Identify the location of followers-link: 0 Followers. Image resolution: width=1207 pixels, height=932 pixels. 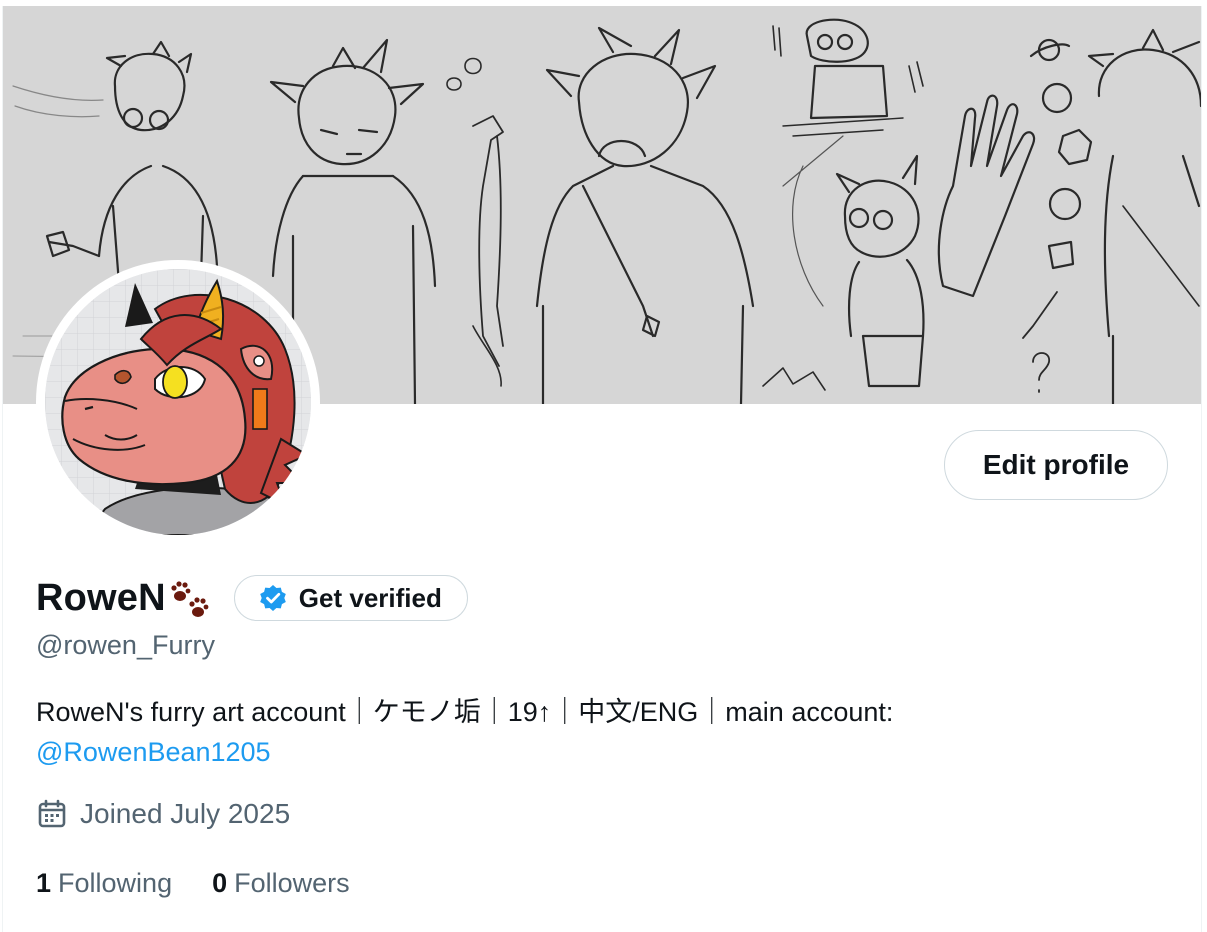
(281, 883).